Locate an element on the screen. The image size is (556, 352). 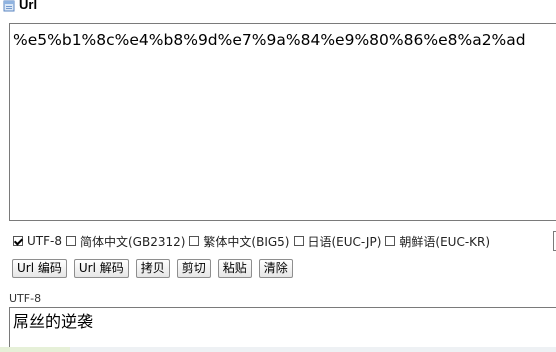
url-decode-button: Url 解码 is located at coordinates (101, 268).